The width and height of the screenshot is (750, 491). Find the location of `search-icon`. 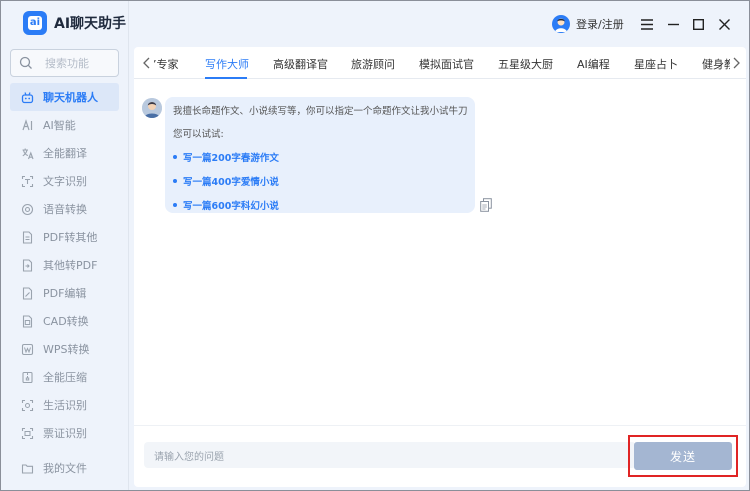

search-icon is located at coordinates (25, 62).